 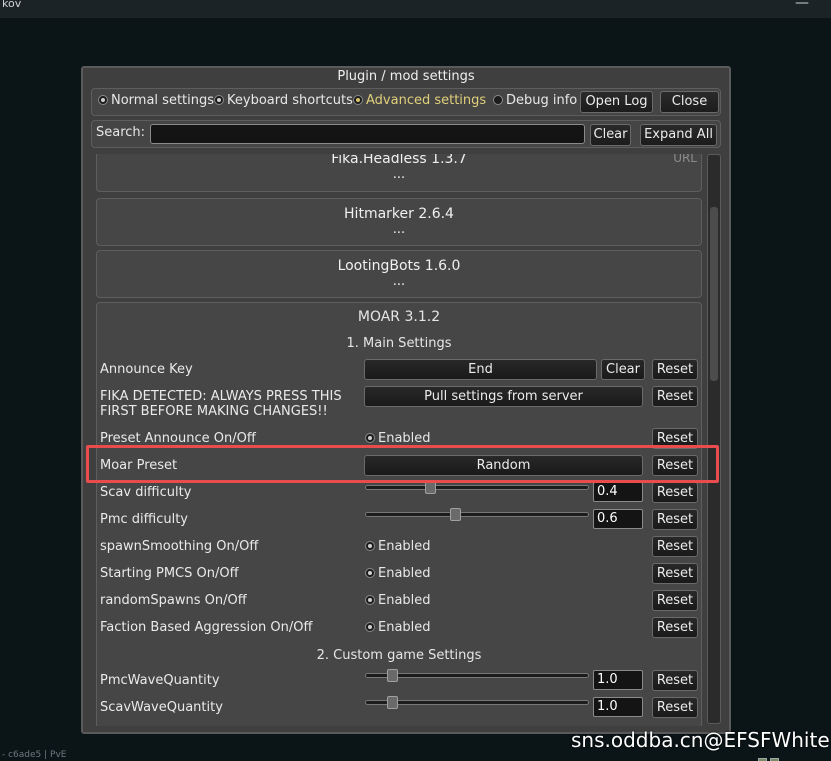 What do you see at coordinates (477, 487) in the screenshot?
I see `scav-difficulty-slider` at bounding box center [477, 487].